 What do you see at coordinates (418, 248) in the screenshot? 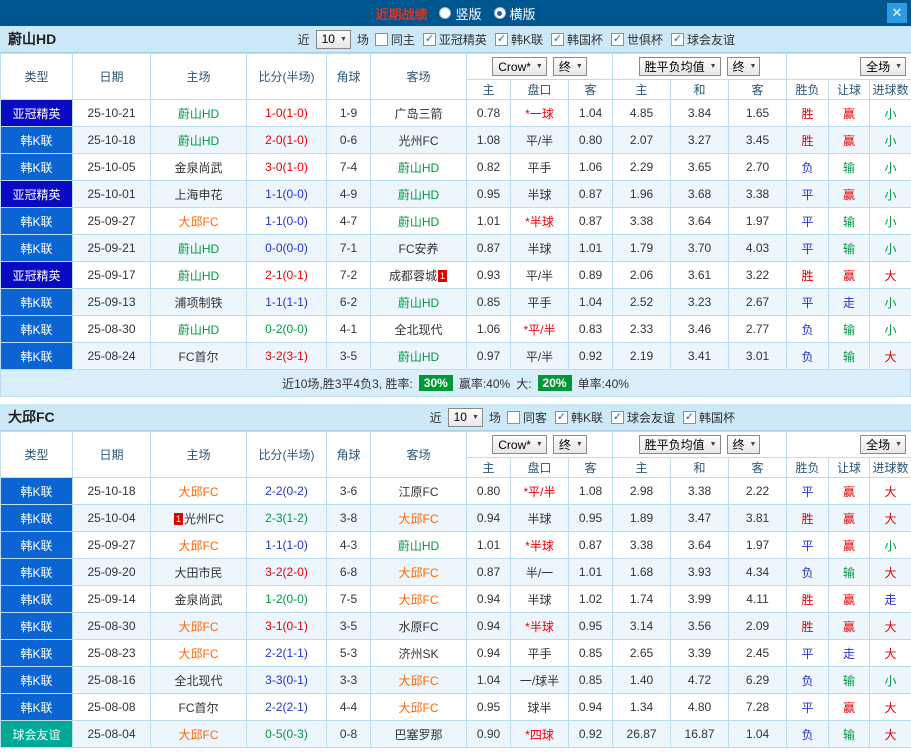
I see `away-team-cell: FC安养` at bounding box center [418, 248].